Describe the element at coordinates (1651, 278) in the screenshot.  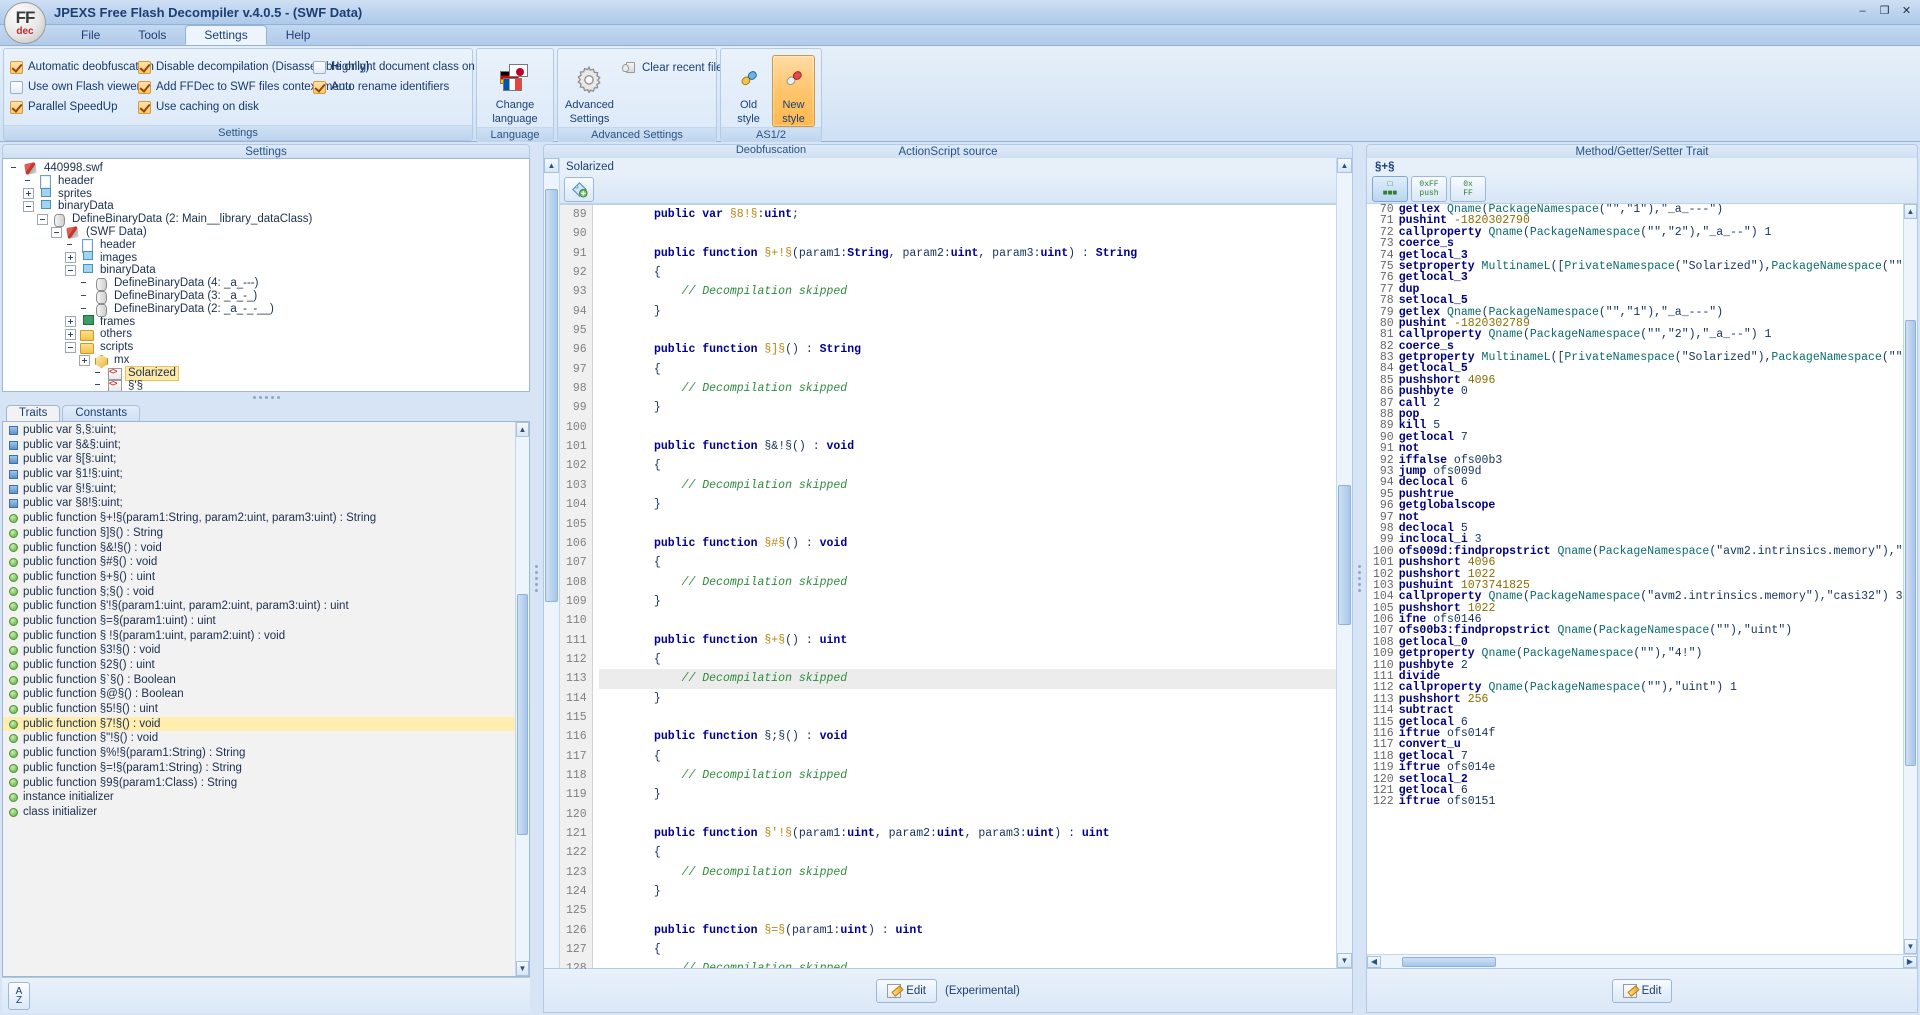
I see `pcode-line: getlocal_3` at that location.